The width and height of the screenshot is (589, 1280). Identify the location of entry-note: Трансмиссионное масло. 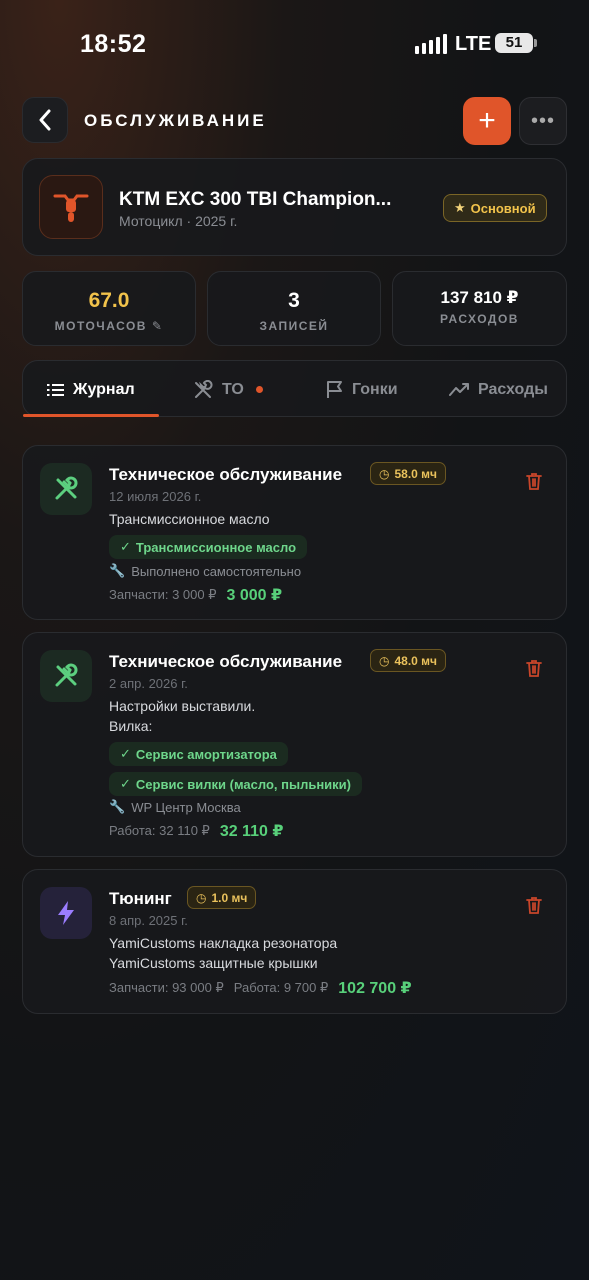
(189, 519).